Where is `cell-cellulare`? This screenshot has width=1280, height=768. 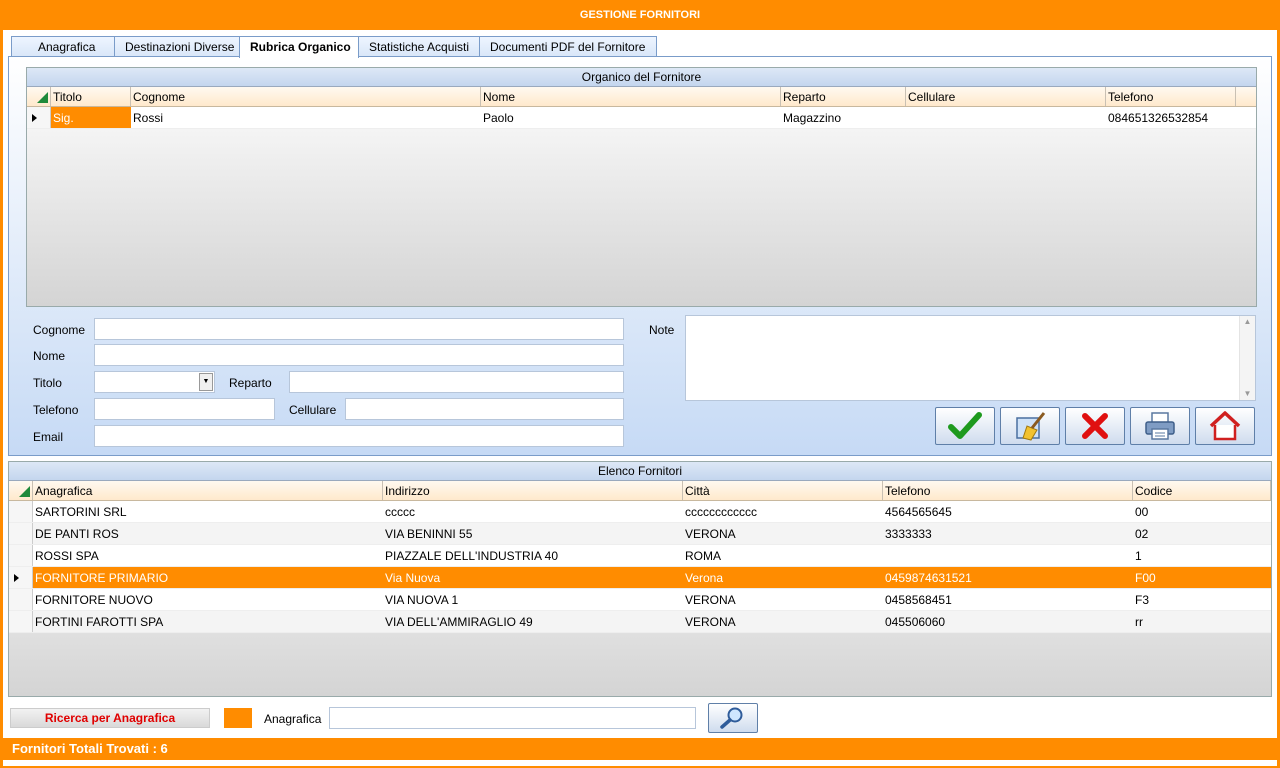 cell-cellulare is located at coordinates (1006, 117).